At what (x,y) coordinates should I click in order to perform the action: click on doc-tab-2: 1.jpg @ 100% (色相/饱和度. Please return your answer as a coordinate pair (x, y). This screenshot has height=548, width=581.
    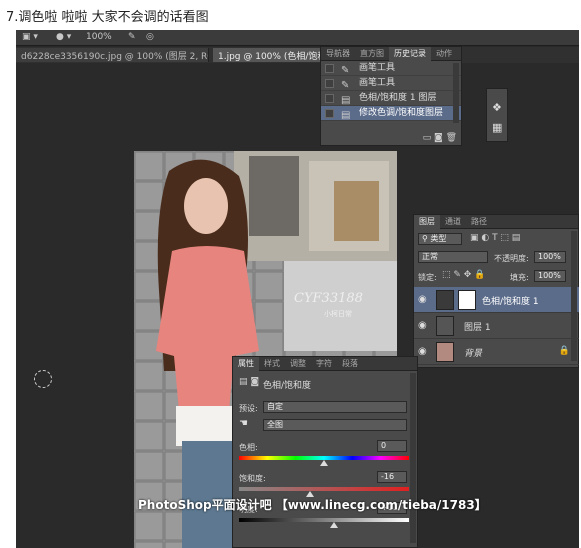
    Looking at the image, I should click on (268, 55).